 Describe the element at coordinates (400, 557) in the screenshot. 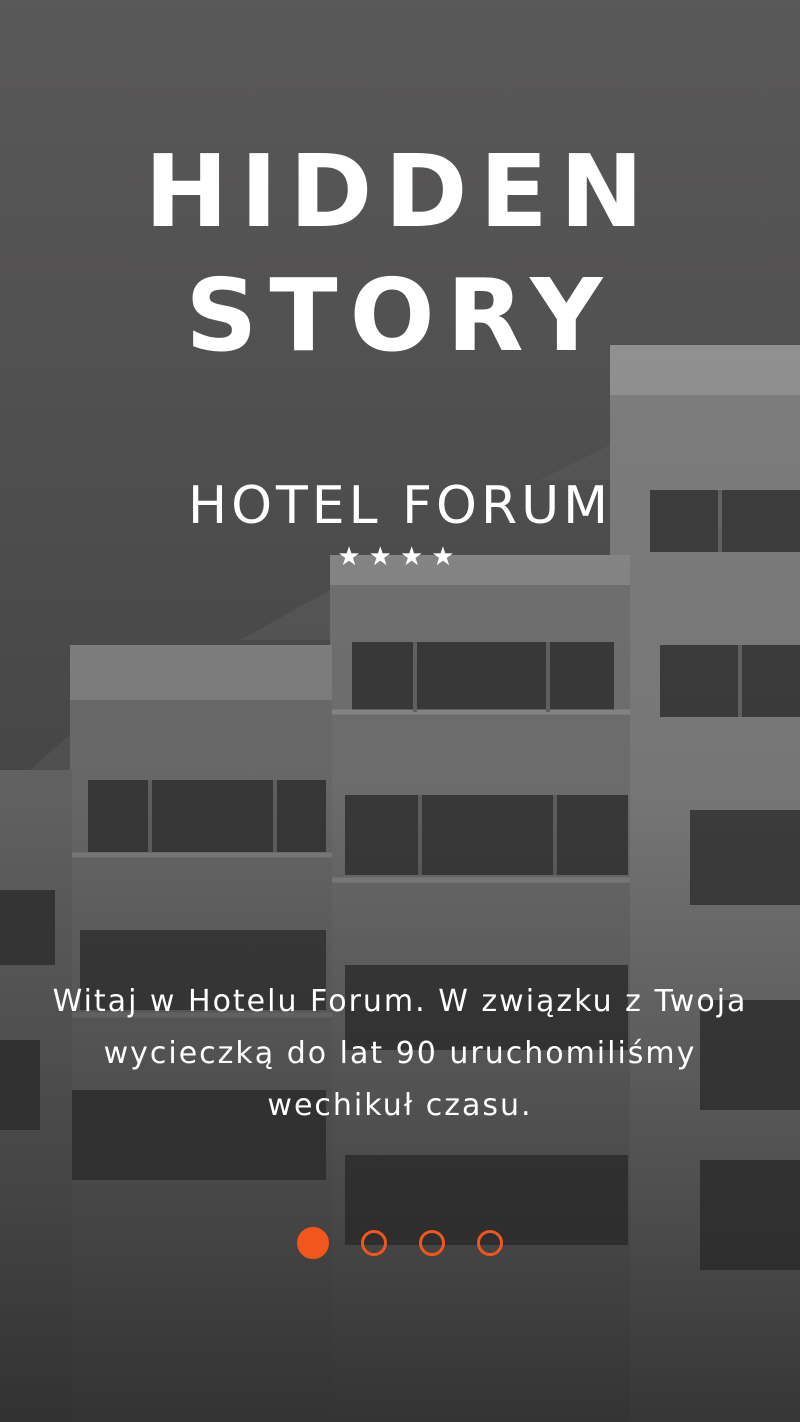

I see `star-rating: ★★★★` at that location.